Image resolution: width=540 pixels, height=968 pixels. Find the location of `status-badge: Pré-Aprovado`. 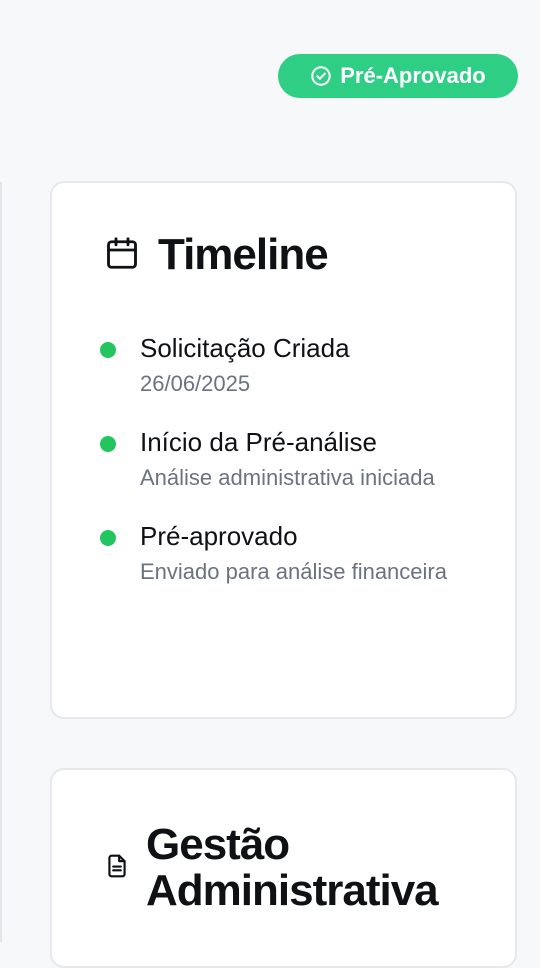

status-badge: Pré-Aprovado is located at coordinates (398, 76).